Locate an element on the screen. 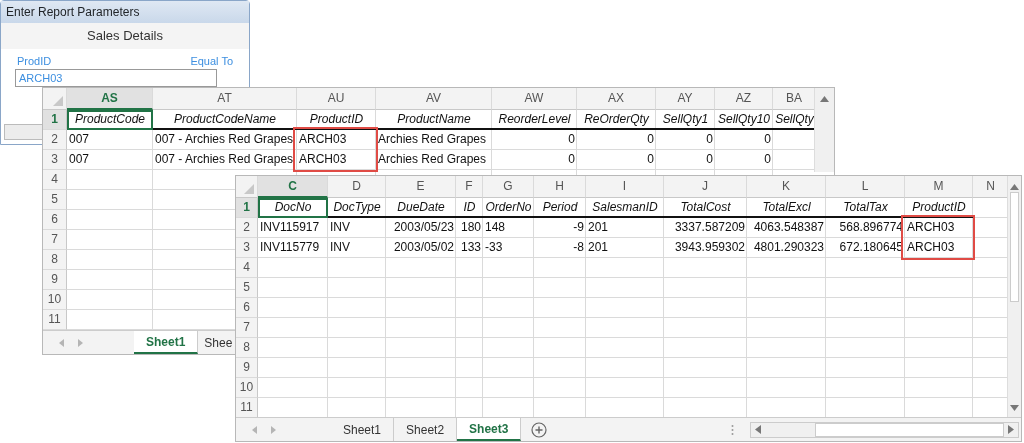 This screenshot has height=443, width=1024. column-header: E is located at coordinates (421, 187).